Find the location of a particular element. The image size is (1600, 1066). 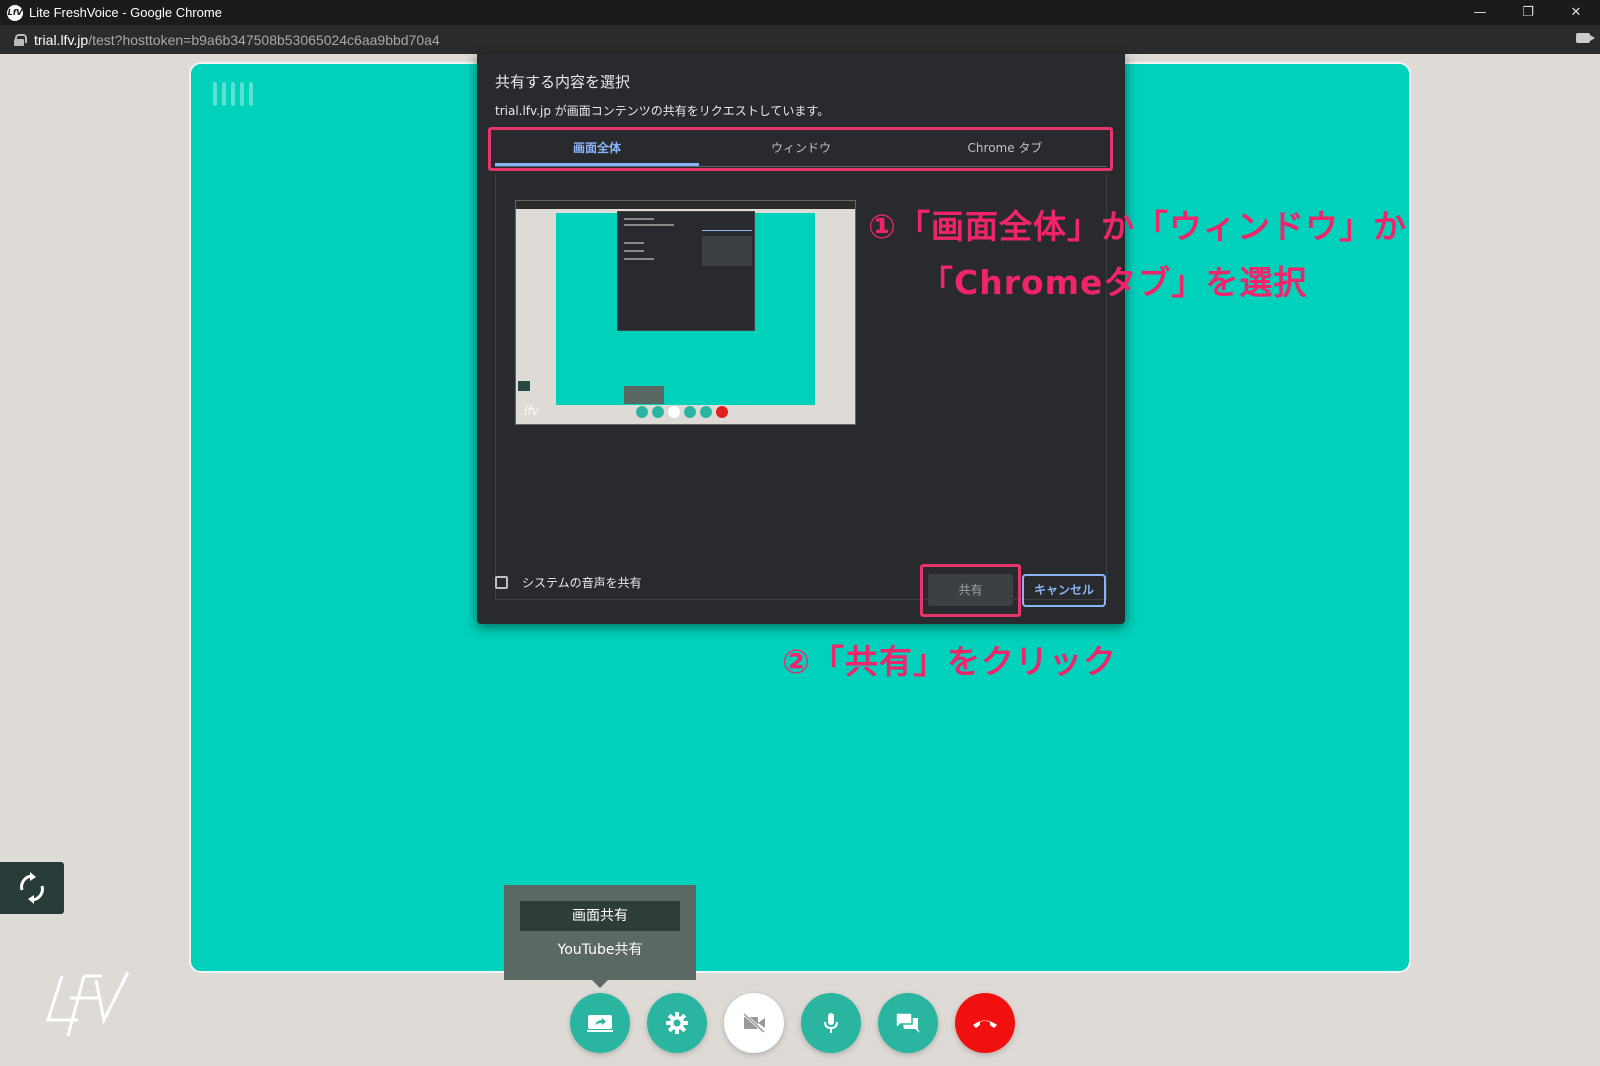

refresh-icon is located at coordinates (32, 888).